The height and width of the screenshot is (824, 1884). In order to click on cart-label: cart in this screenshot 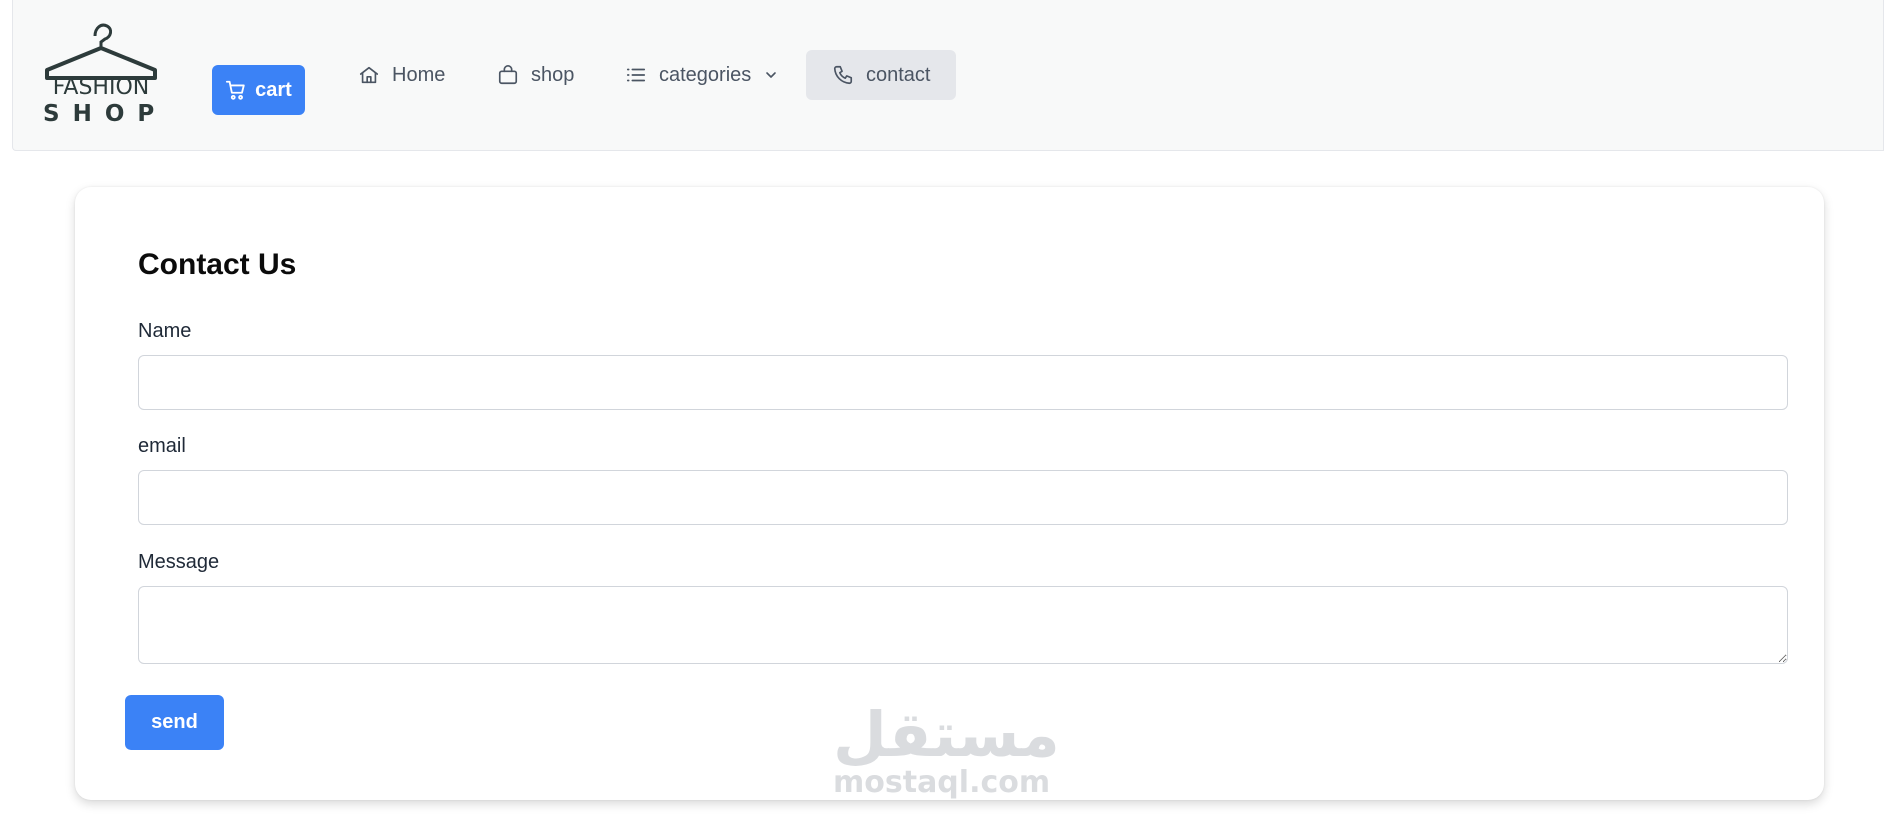, I will do `click(273, 89)`.